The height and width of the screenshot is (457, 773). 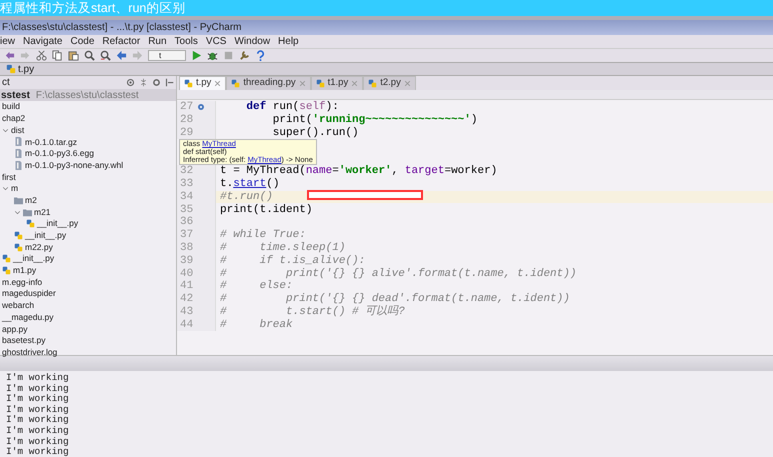 What do you see at coordinates (397, 273) in the screenshot?
I see `code-line: # print('{} {} alive'.format(t.name, t.ident))` at bounding box center [397, 273].